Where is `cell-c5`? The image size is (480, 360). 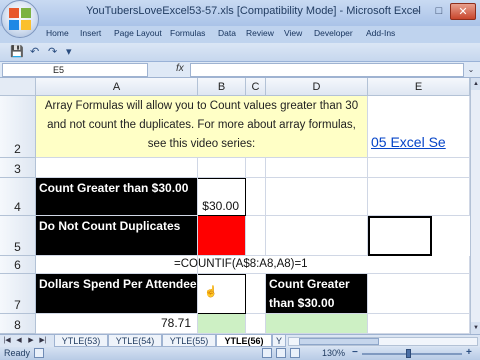 cell-c5 is located at coordinates (256, 236).